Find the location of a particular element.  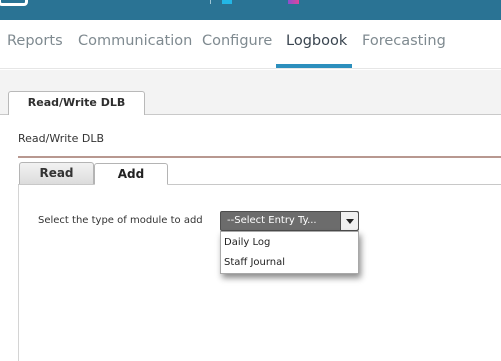

tab-read: Read is located at coordinates (56, 173).